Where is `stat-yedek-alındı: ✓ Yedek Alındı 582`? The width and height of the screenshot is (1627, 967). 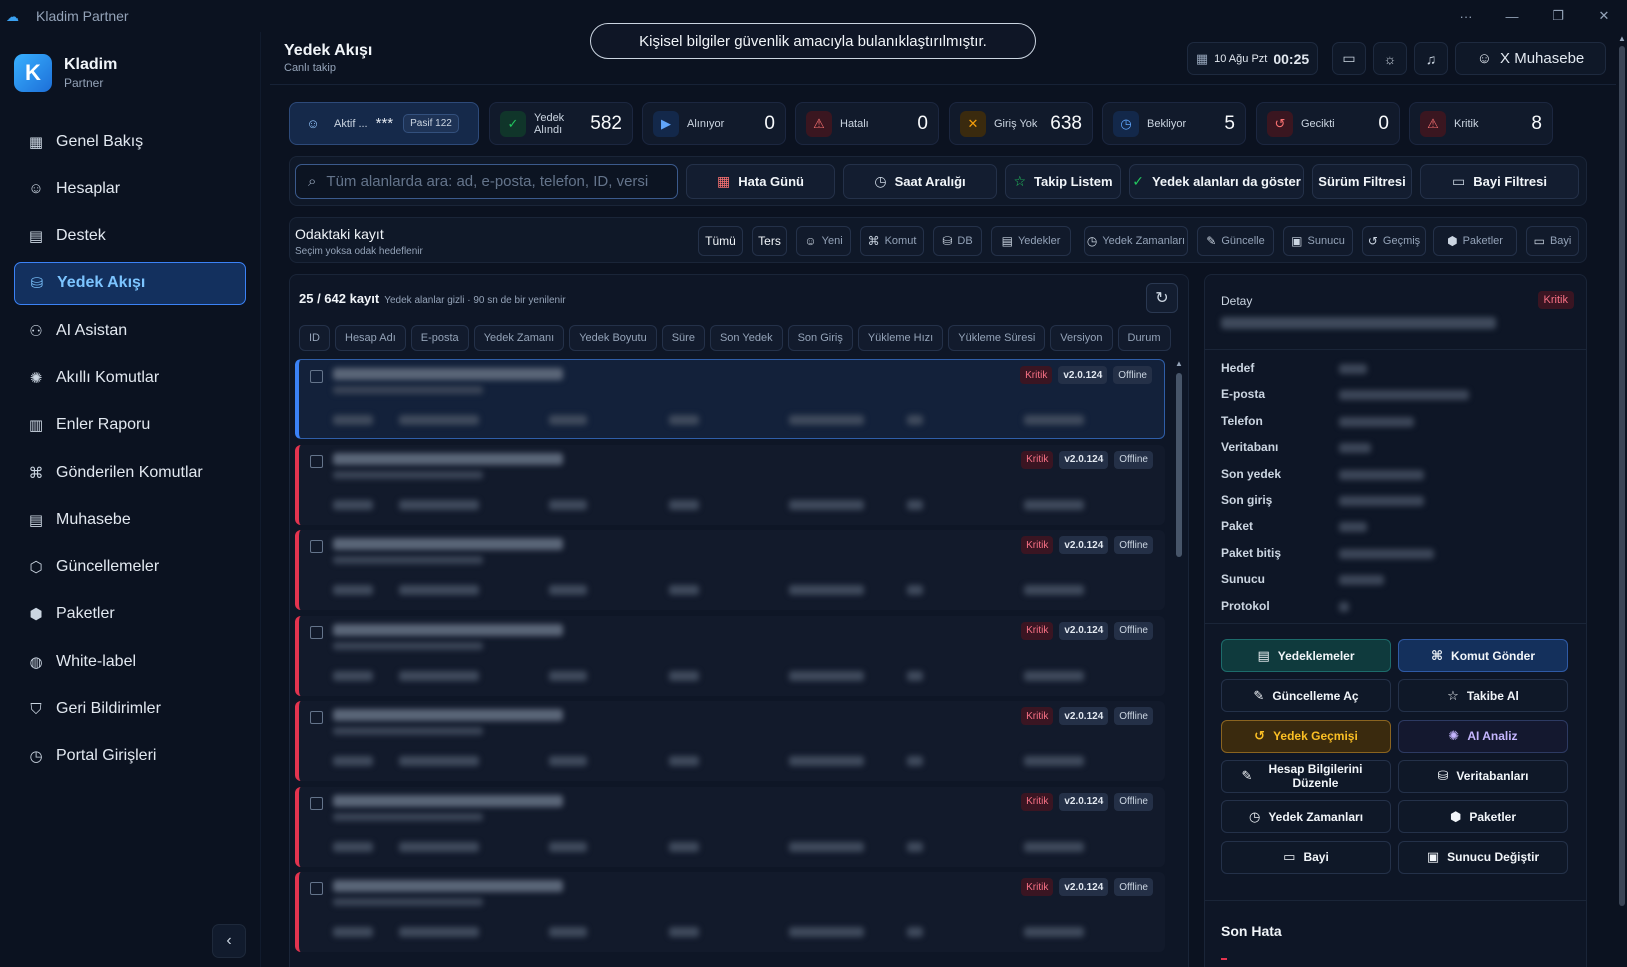 stat-yedek-alındı: ✓ Yedek Alındı 582 is located at coordinates (561, 123).